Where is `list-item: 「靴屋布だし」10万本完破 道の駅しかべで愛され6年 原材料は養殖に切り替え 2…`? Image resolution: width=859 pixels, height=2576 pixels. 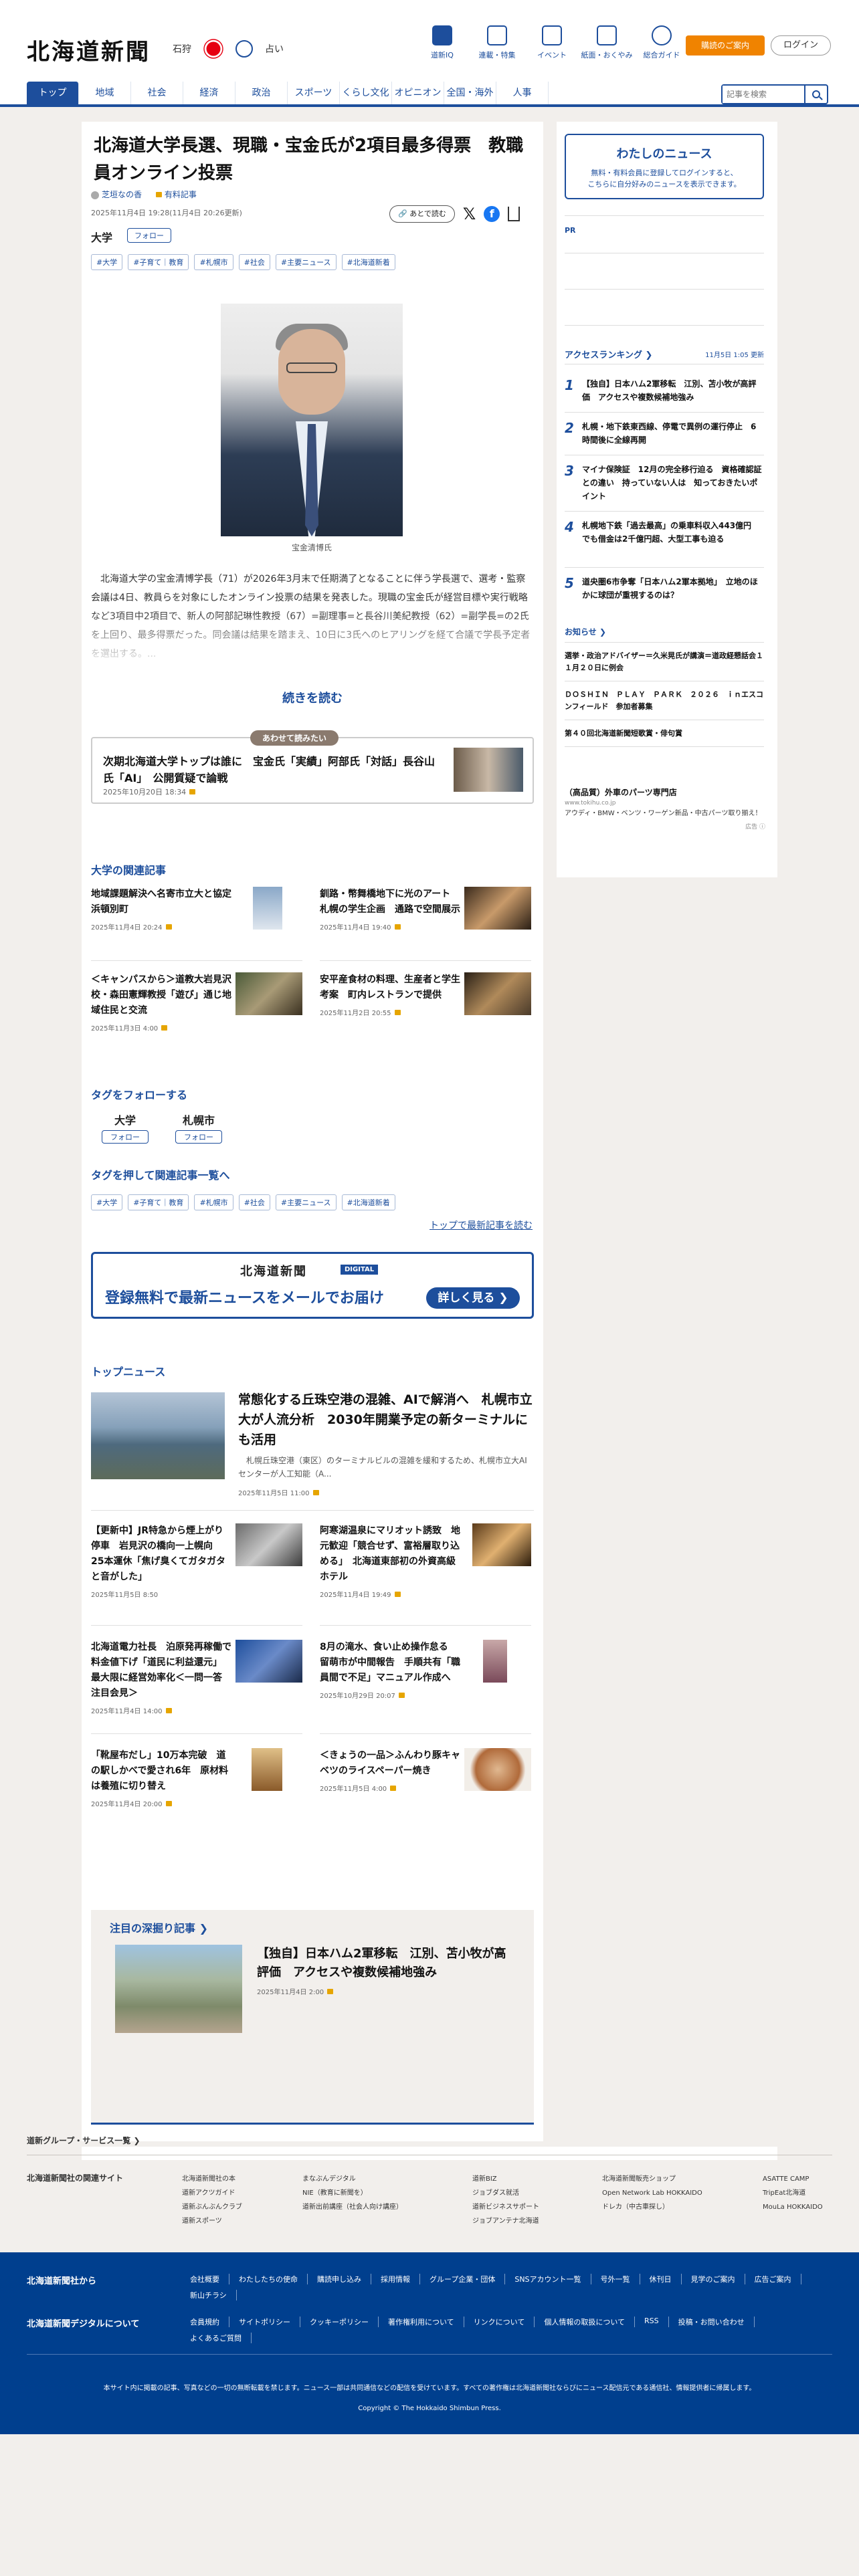 list-item: 「靴屋布だし」10万本完破 道の駅しかべで愛され6年 原材料は養殖に切り替え 2… is located at coordinates (196, 1778).